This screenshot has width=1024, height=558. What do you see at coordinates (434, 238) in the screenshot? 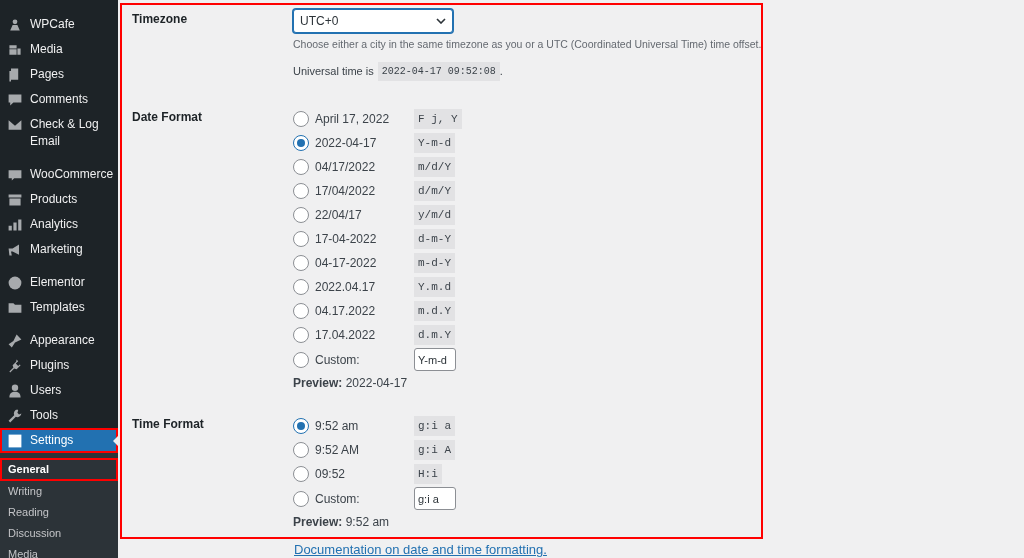
I see `format-code: d-m-Y` at bounding box center [434, 238].